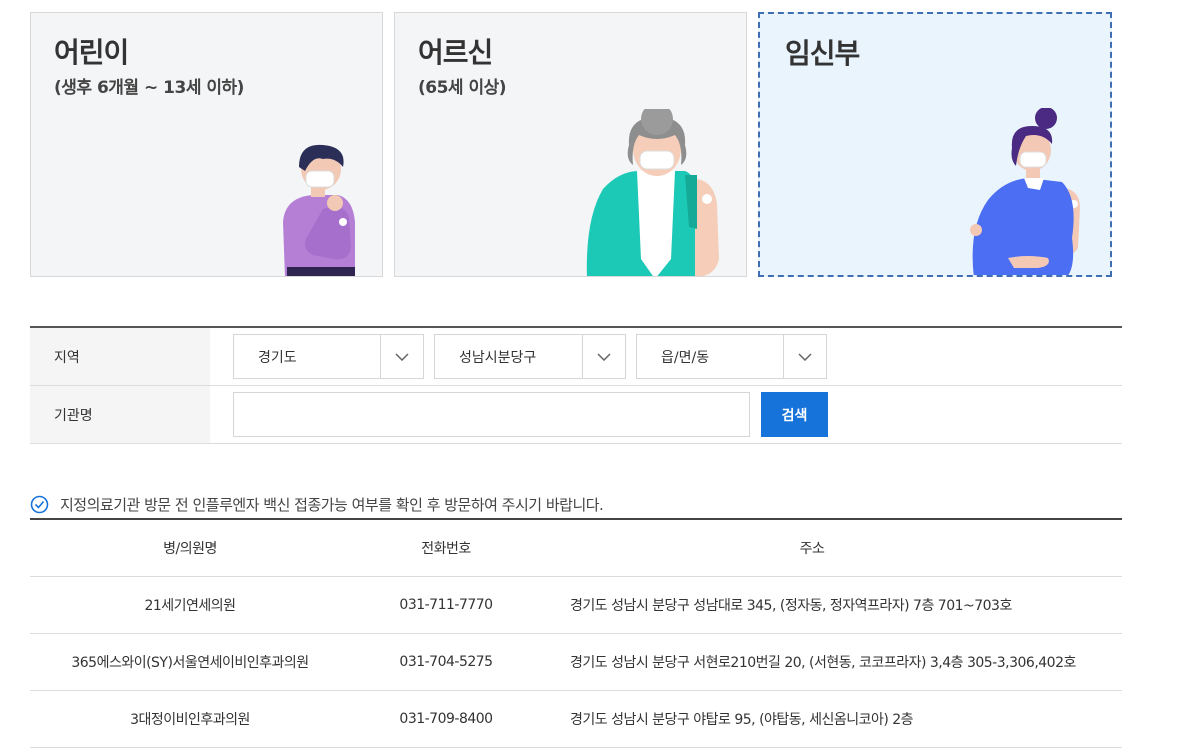  What do you see at coordinates (91, 52) in the screenshot?
I see `category-title: 어린이` at bounding box center [91, 52].